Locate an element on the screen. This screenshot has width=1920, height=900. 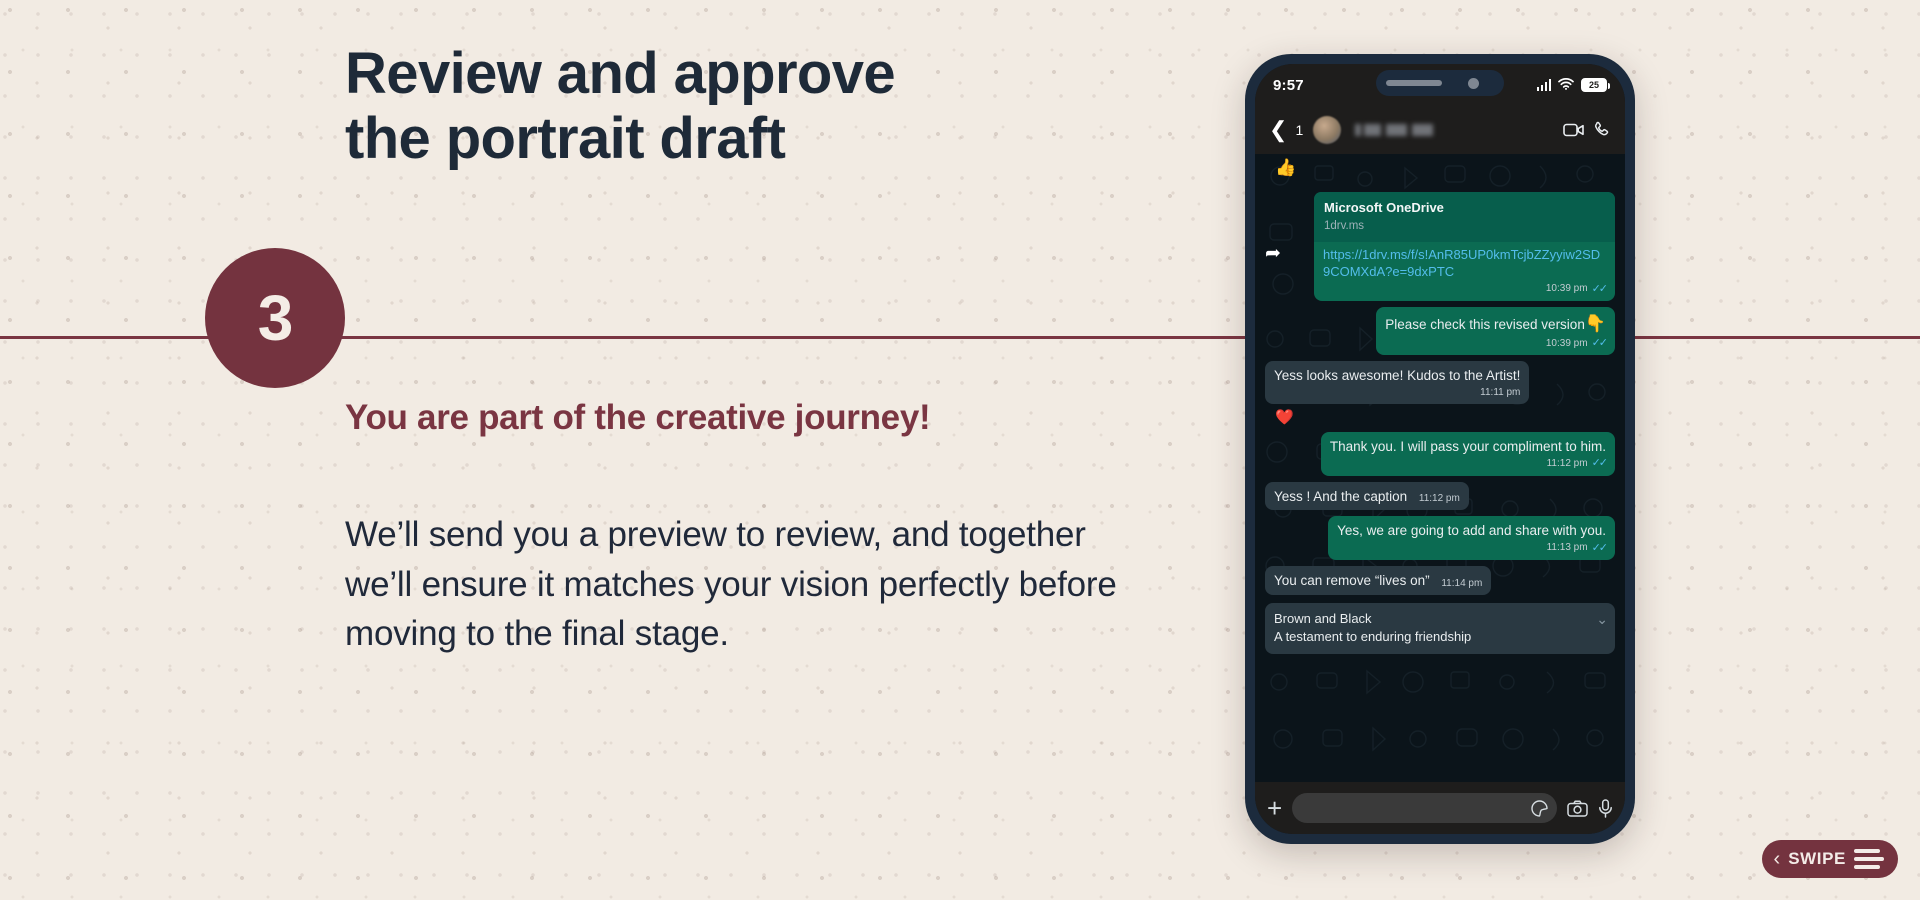
link-preview-domain: 1drv.ms is located at coordinates (1344, 225).